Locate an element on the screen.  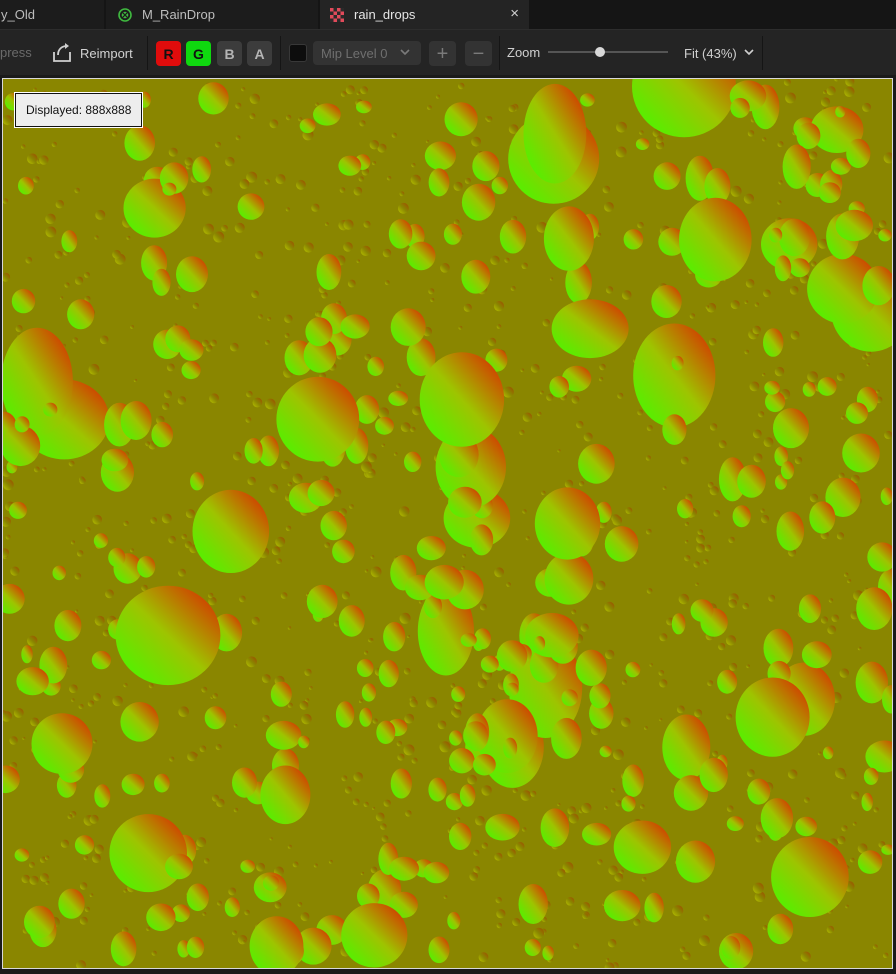
tab-m-raindrop: M_RainDrop is located at coordinates (212, 14).